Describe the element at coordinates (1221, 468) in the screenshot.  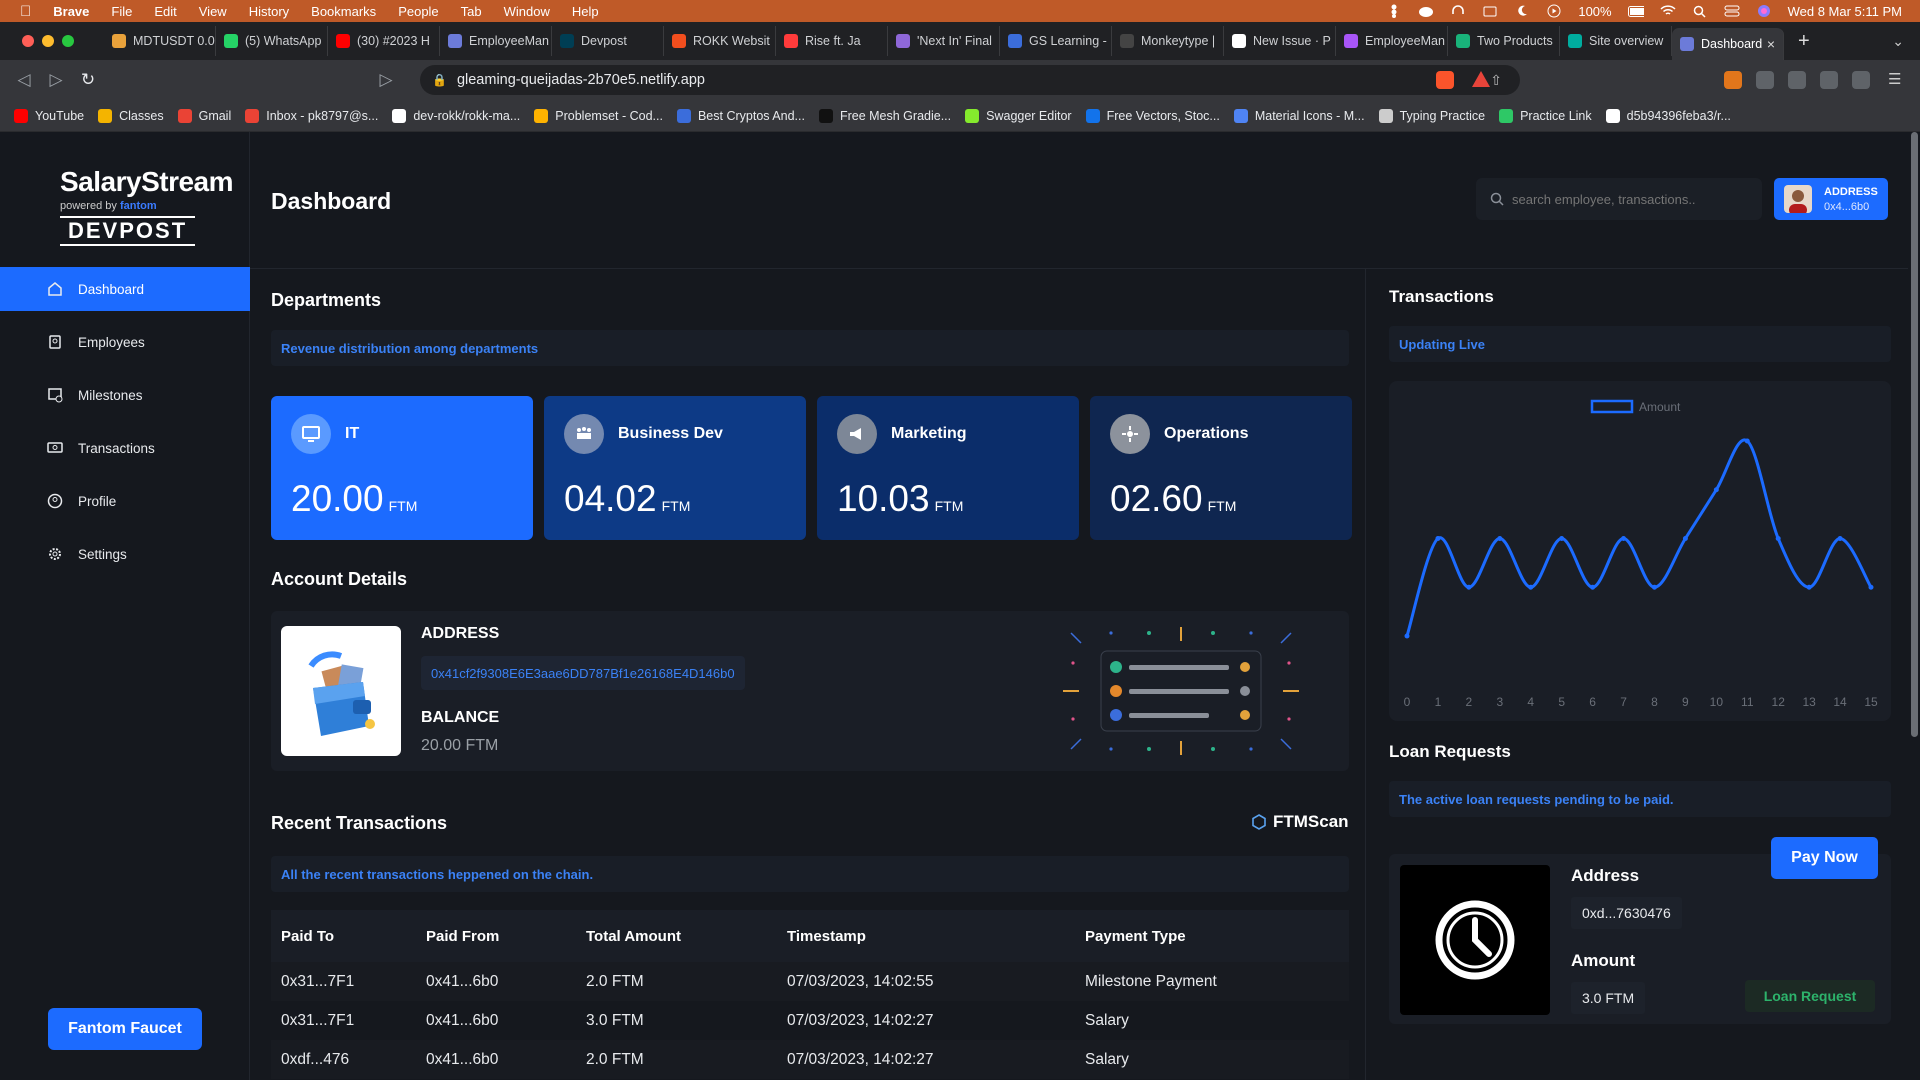
I see `department-card-operations: Operations 02.60 FTM` at that location.